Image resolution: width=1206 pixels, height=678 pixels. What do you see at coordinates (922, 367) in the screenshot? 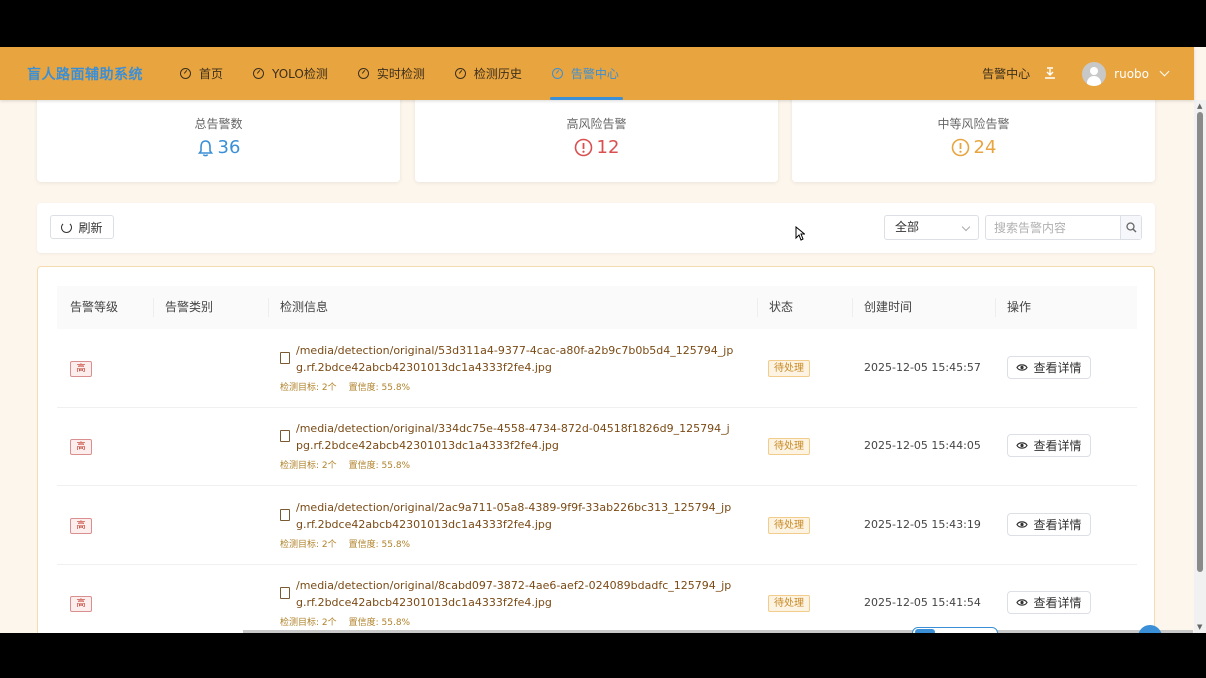
I see `created-time: 2025-12-05 15:45:57` at bounding box center [922, 367].